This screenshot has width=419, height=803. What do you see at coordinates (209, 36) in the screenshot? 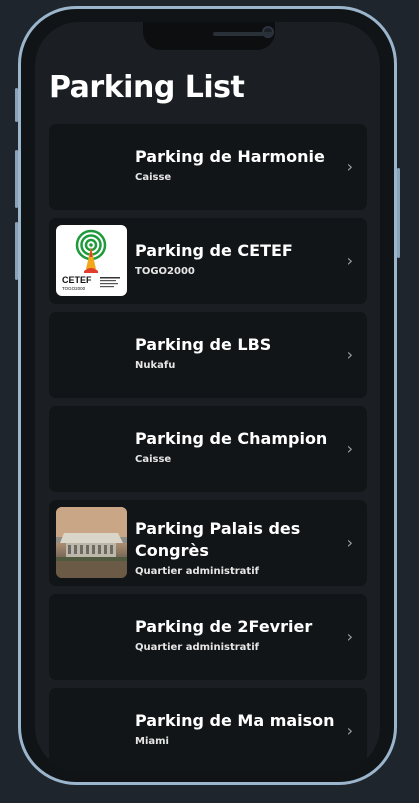
I see `notch` at bounding box center [209, 36].